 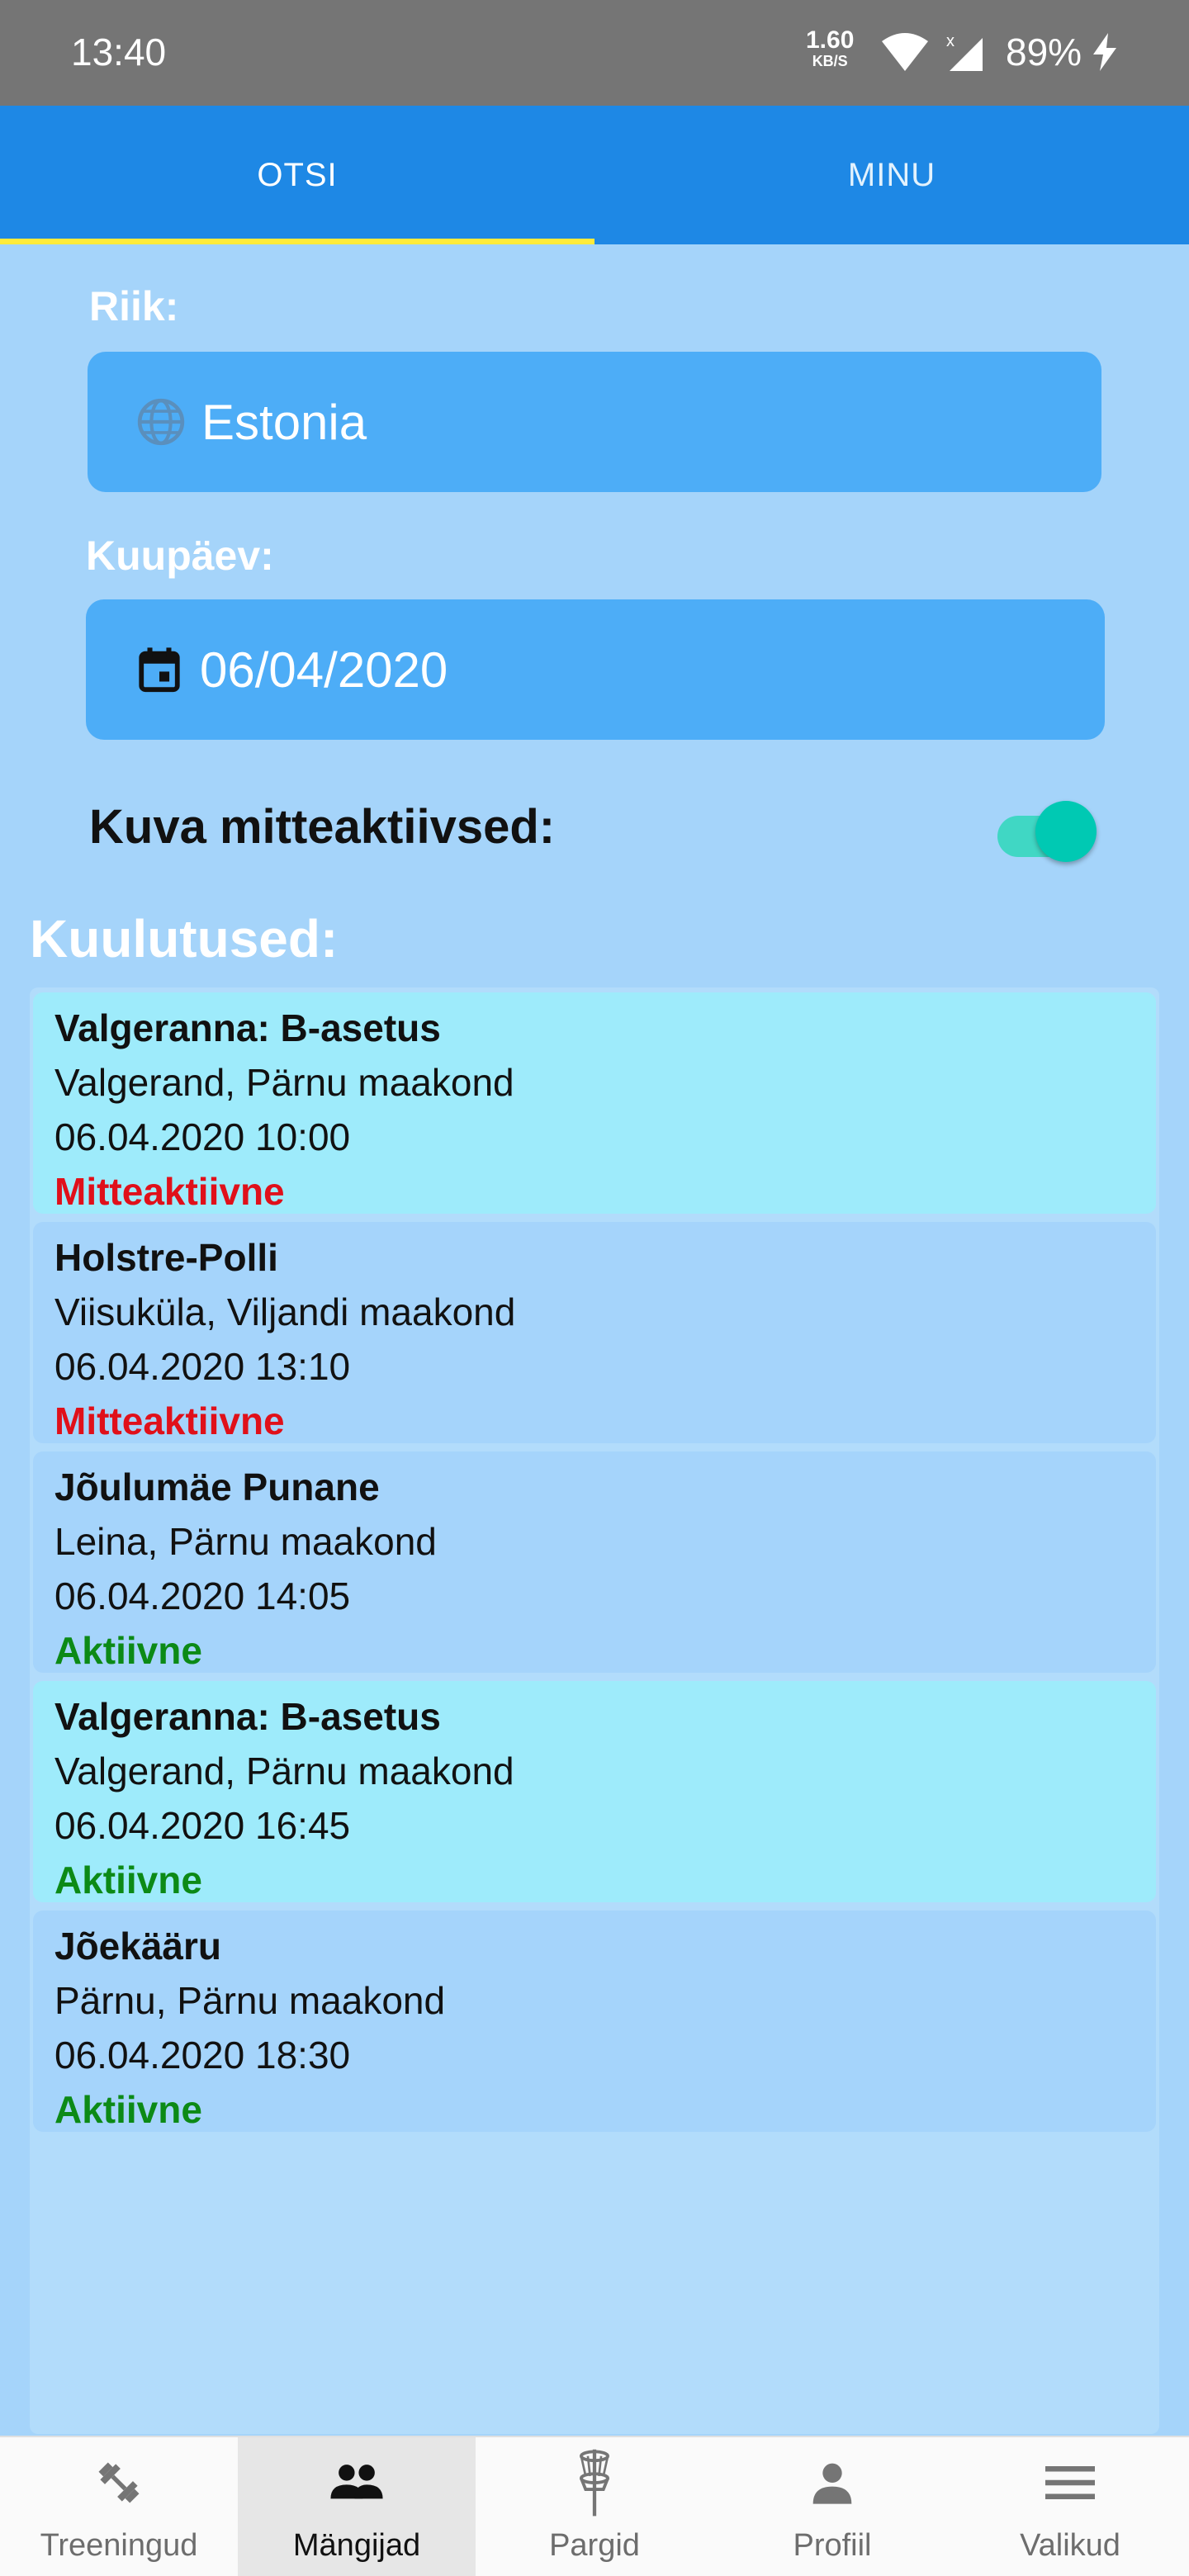 What do you see at coordinates (284, 422) in the screenshot?
I see `country-value: Estonia` at bounding box center [284, 422].